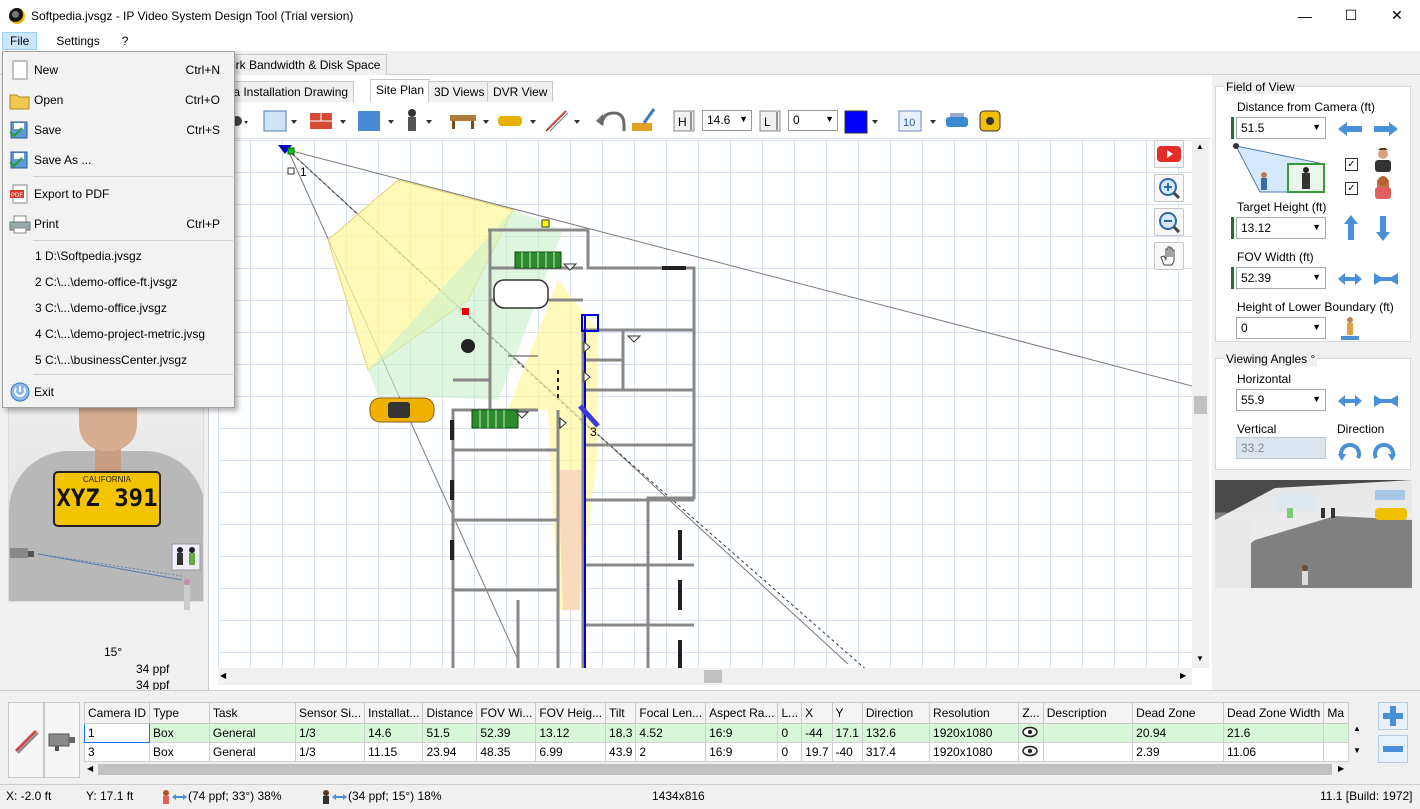 The image size is (1420, 809). Describe the element at coordinates (77, 41) in the screenshot. I see `menu-settings: Settings` at that location.